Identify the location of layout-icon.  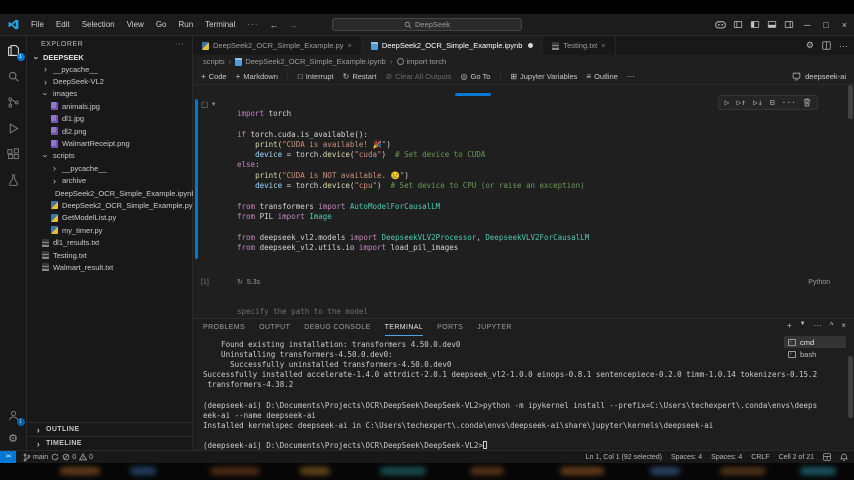
(827, 457).